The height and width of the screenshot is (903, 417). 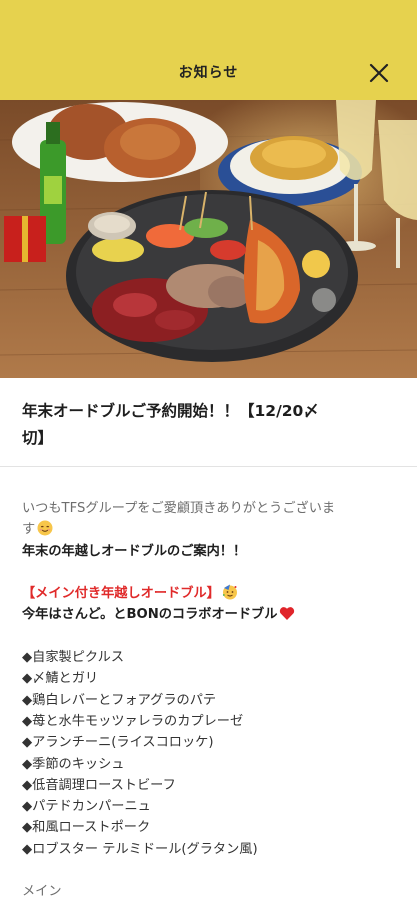 I want to click on intro-line: 年末の年越しオードブルのご案内！！, so click(x=134, y=551).